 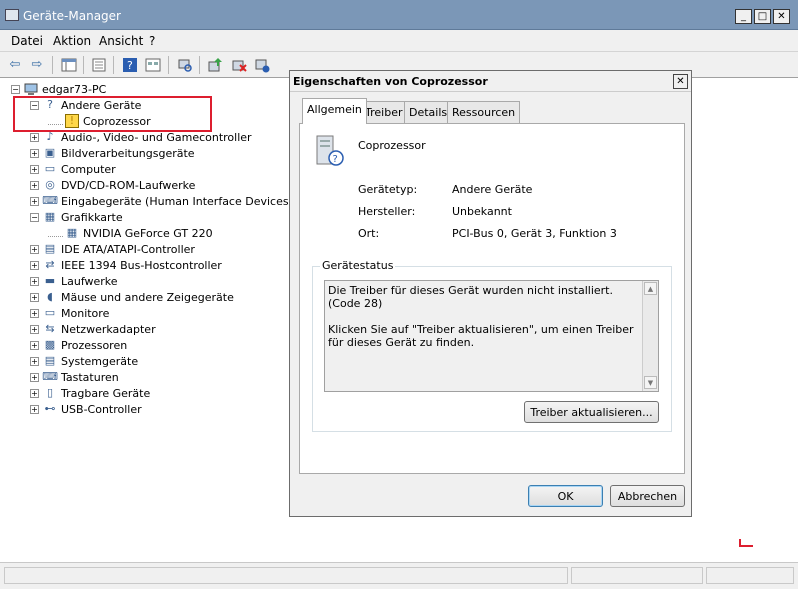 I want to click on tree-category: + ▩ Prozessoren, so click(x=78, y=345).